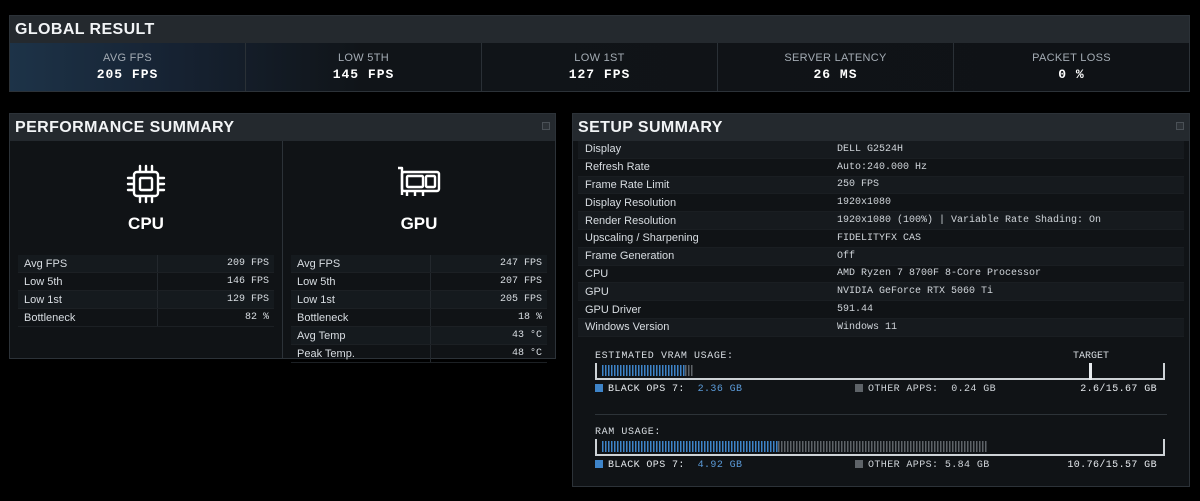 The width and height of the screenshot is (1200, 501). What do you see at coordinates (125, 127) in the screenshot?
I see `panel-title-text: PERFORMANCE SUMMARY` at bounding box center [125, 127].